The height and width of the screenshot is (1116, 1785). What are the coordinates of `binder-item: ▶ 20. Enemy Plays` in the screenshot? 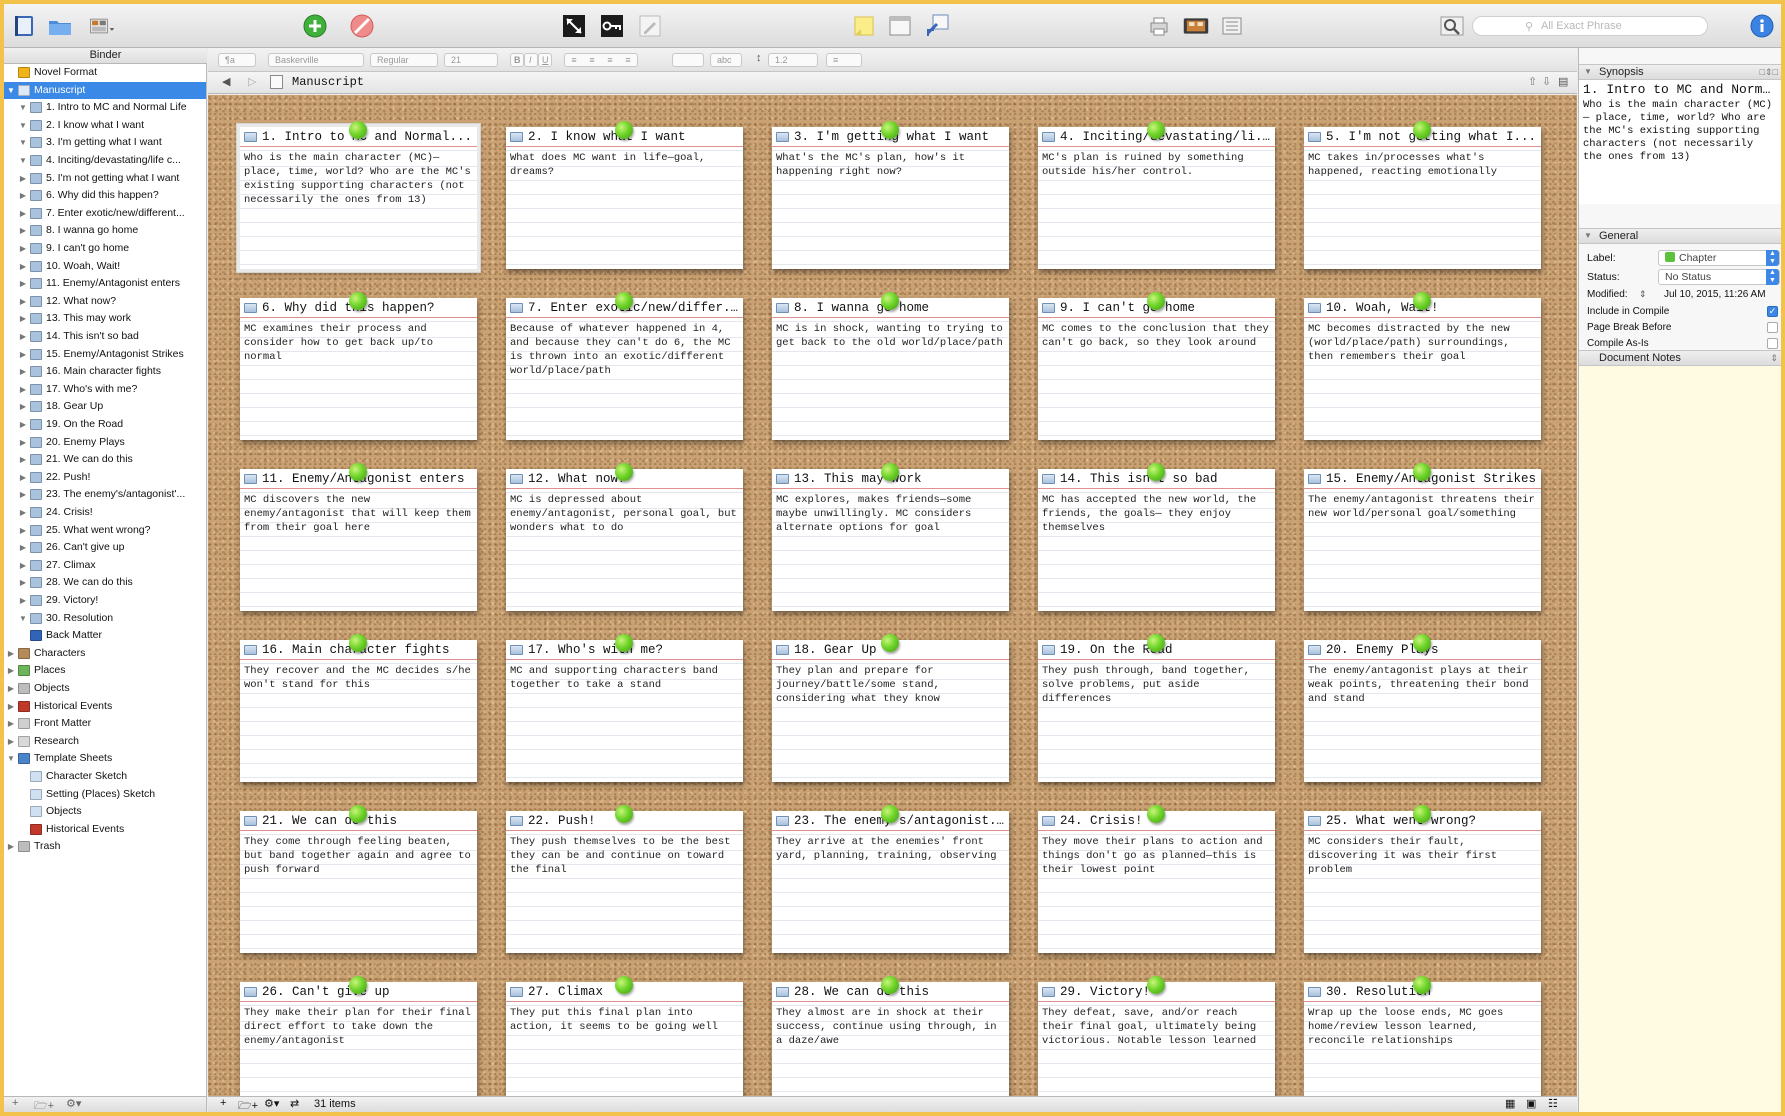 It's located at (105, 442).